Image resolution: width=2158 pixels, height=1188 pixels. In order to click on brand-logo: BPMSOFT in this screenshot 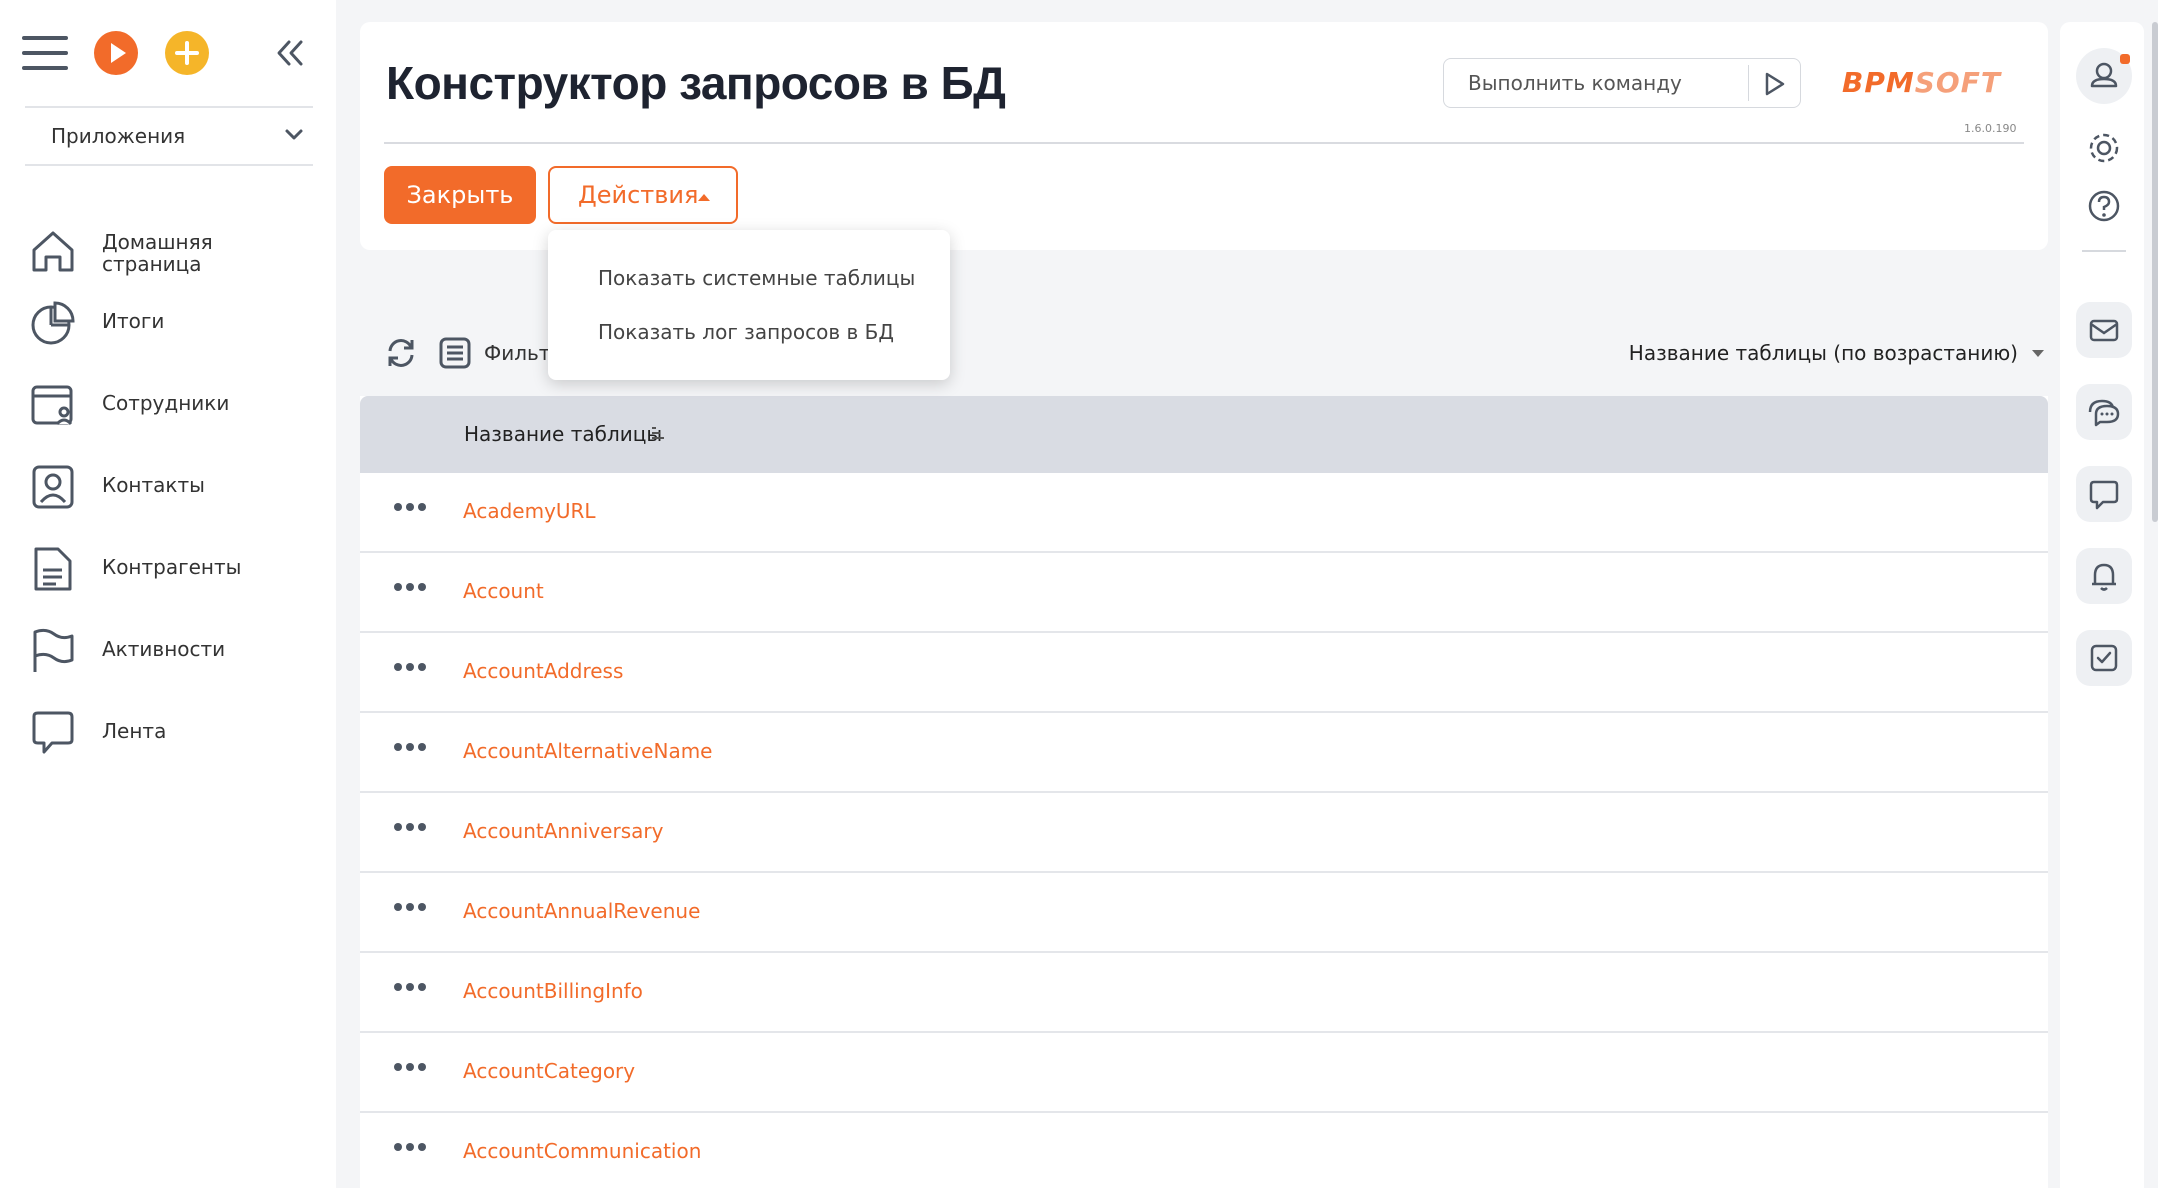, I will do `click(1921, 82)`.